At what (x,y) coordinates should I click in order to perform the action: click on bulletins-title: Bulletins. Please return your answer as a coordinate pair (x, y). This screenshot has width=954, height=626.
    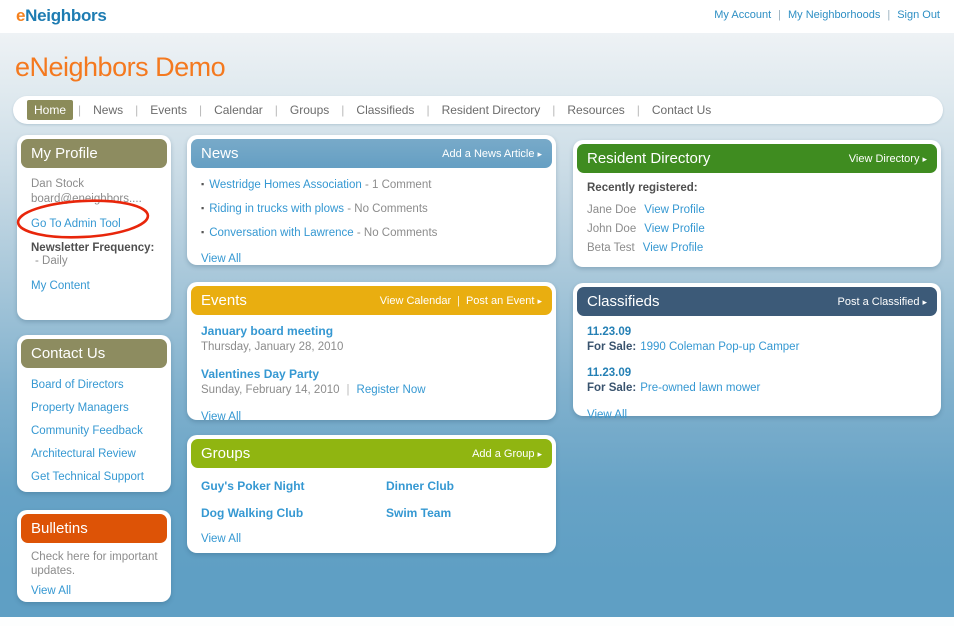
    Looking at the image, I should click on (59, 528).